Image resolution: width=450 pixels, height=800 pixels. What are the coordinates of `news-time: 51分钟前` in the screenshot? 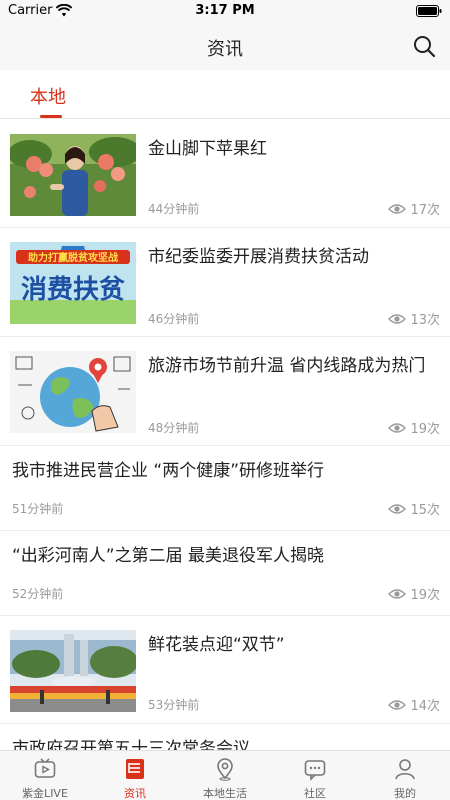 It's located at (38, 509).